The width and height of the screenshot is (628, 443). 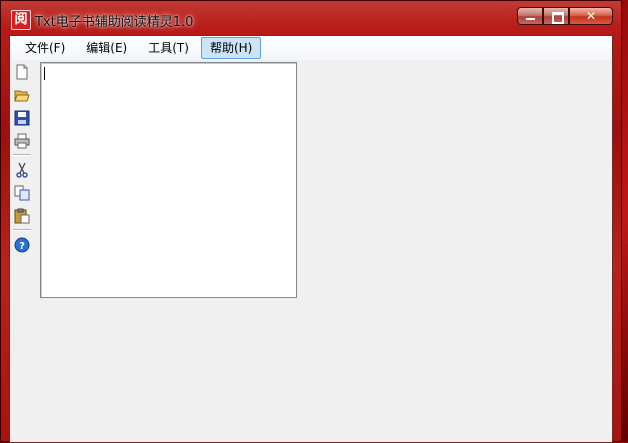 I want to click on paste-button, so click(x=22, y=216).